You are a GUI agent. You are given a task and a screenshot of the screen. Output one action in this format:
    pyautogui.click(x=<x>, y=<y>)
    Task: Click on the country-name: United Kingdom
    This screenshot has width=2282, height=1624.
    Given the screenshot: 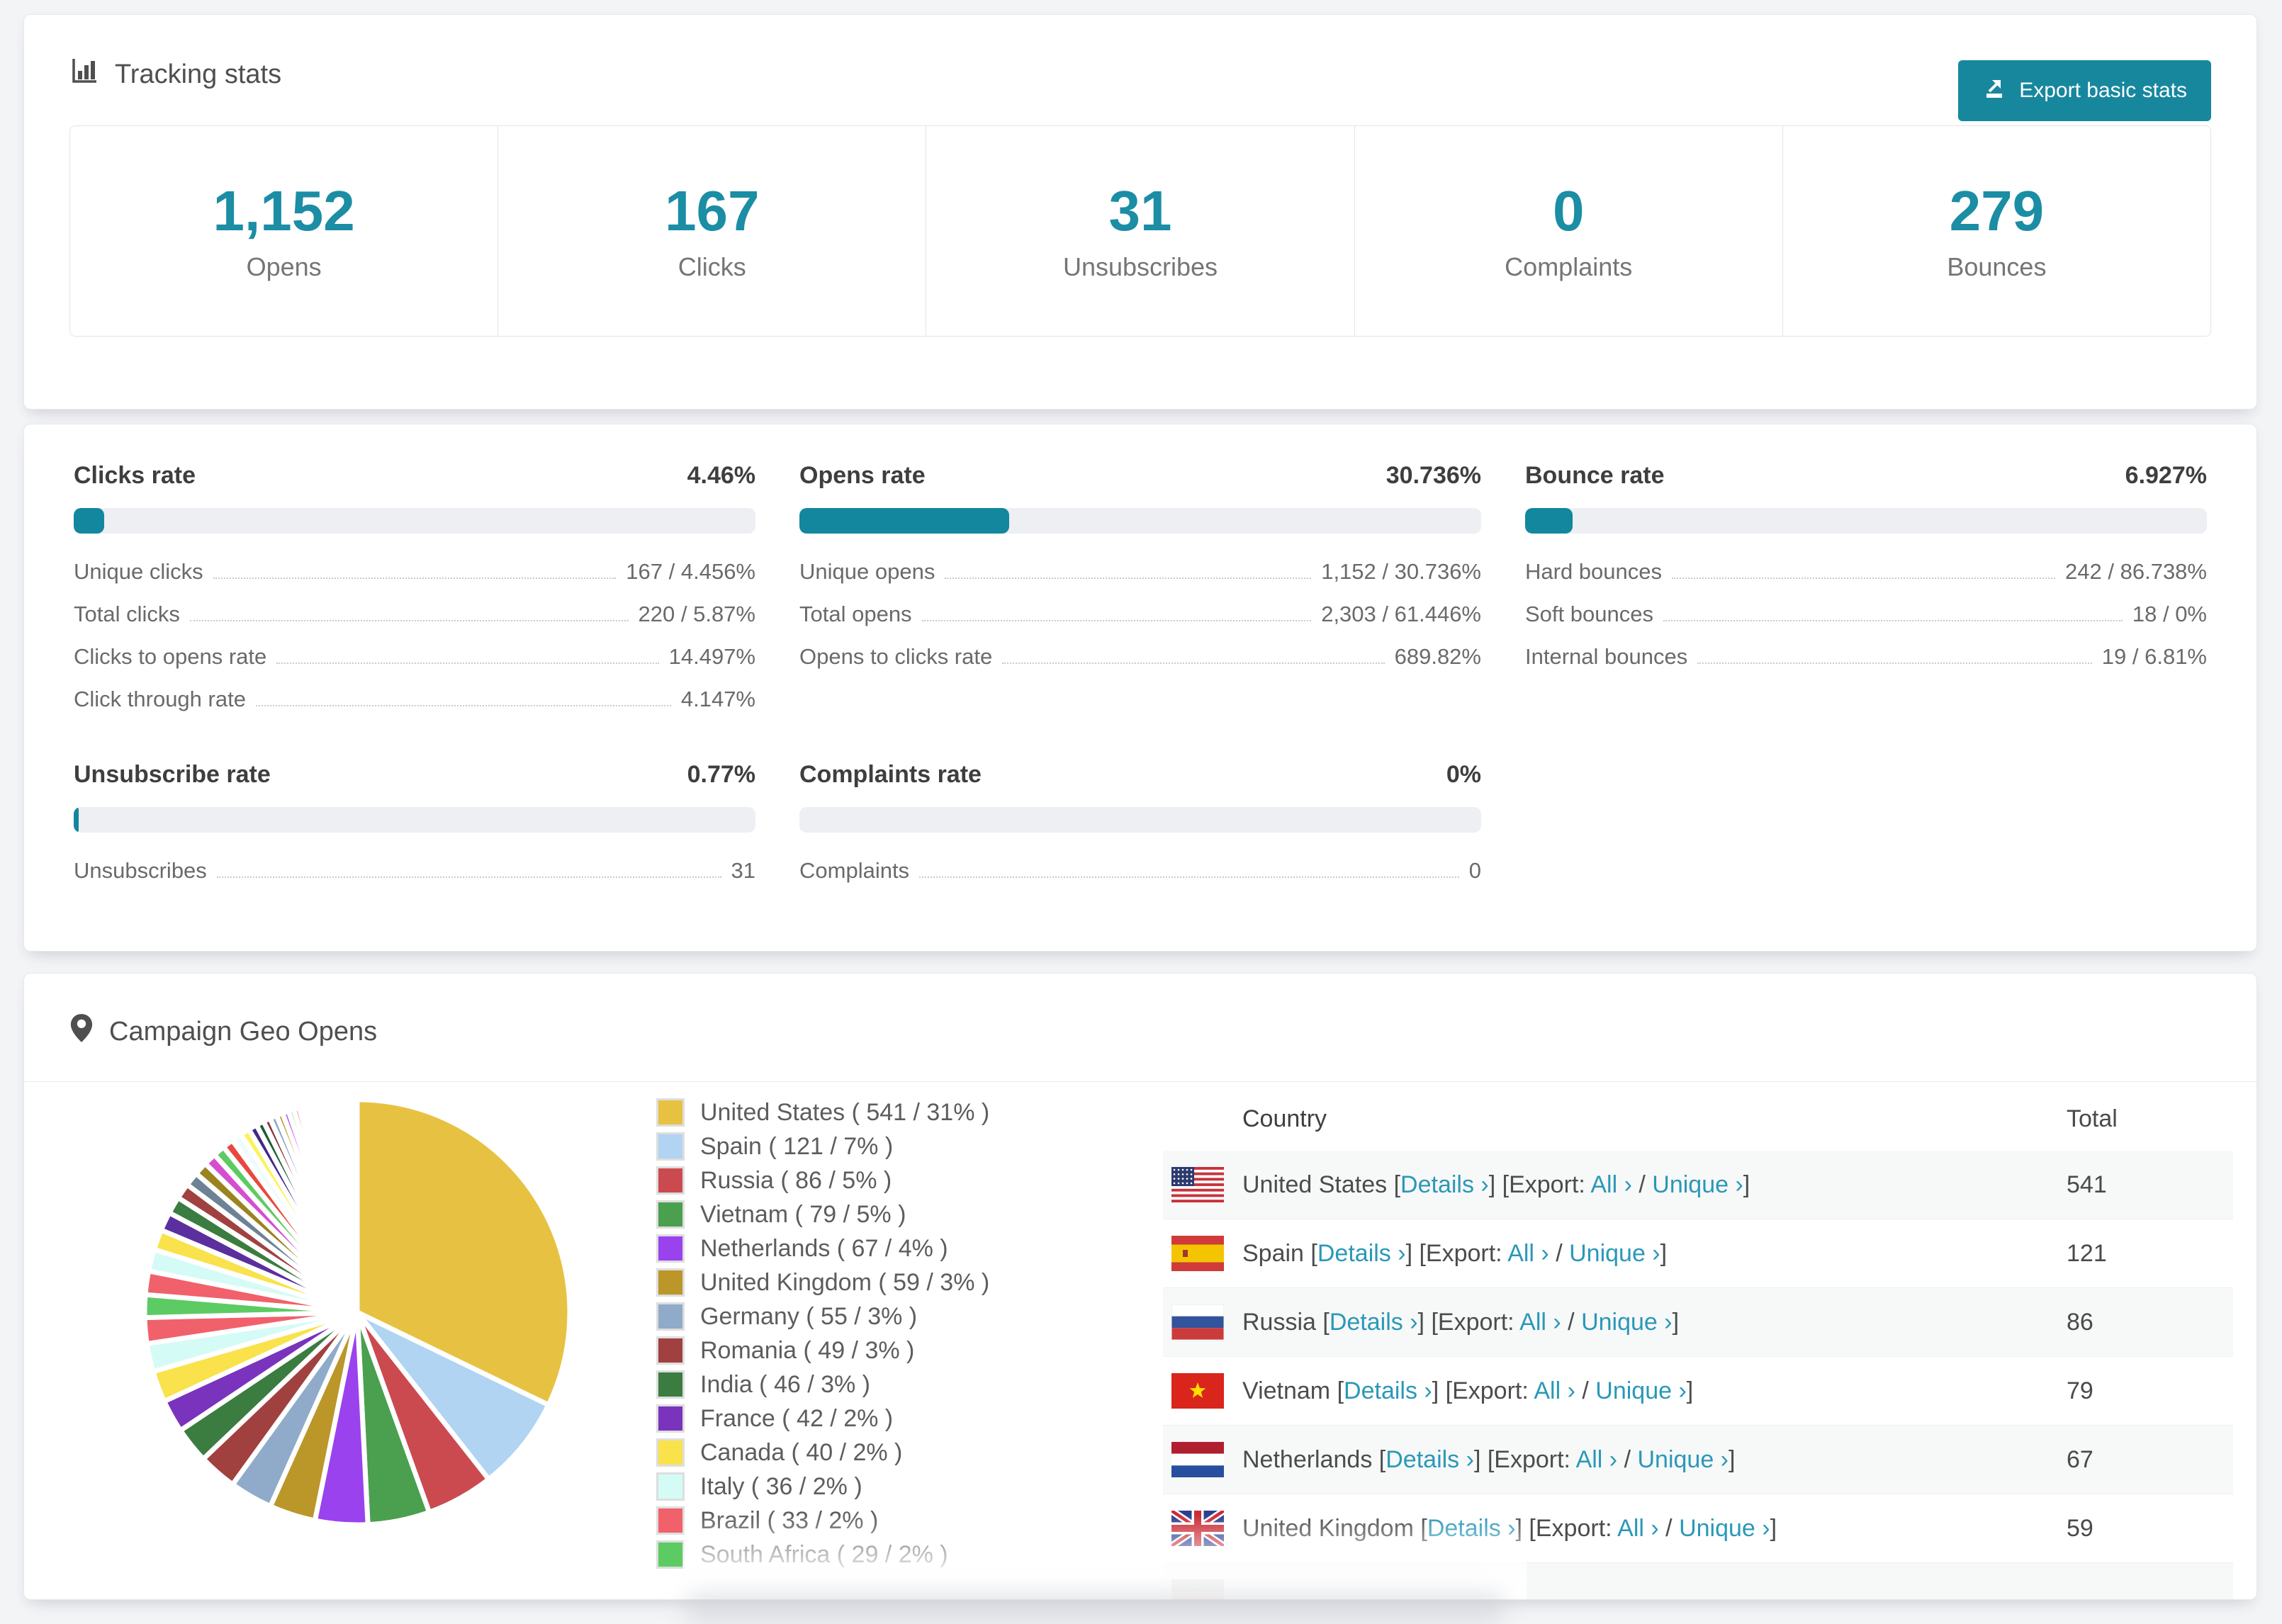 What is the action you would take?
    pyautogui.click(x=1328, y=1528)
    